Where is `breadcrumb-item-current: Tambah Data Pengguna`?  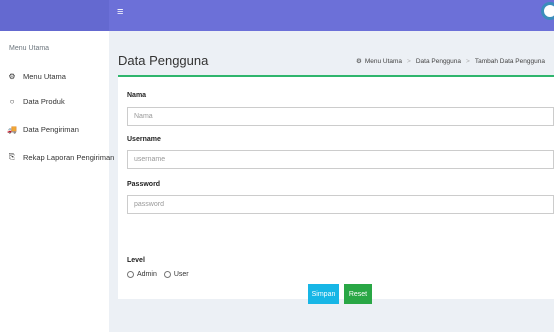
breadcrumb-item-current: Tambah Data Pengguna is located at coordinates (509, 61).